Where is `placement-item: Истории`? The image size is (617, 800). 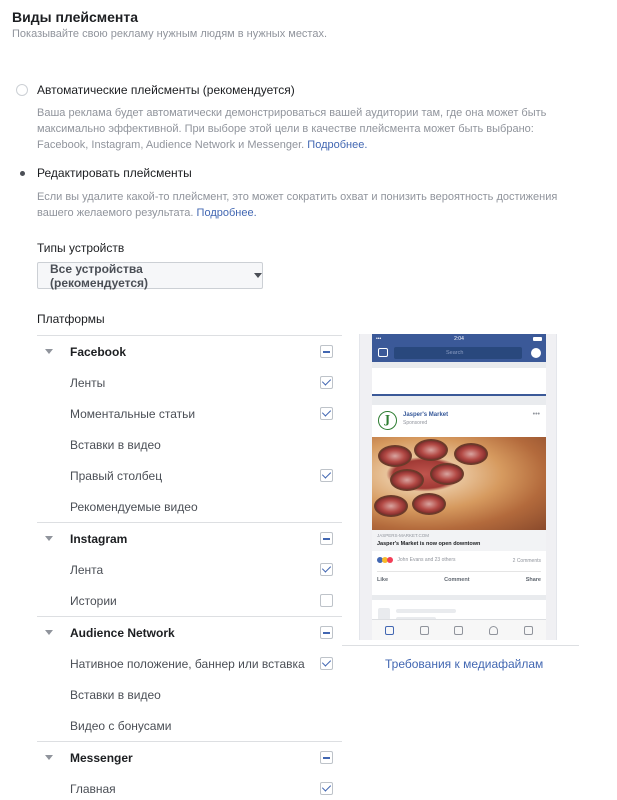 placement-item: Истории is located at coordinates (189, 600).